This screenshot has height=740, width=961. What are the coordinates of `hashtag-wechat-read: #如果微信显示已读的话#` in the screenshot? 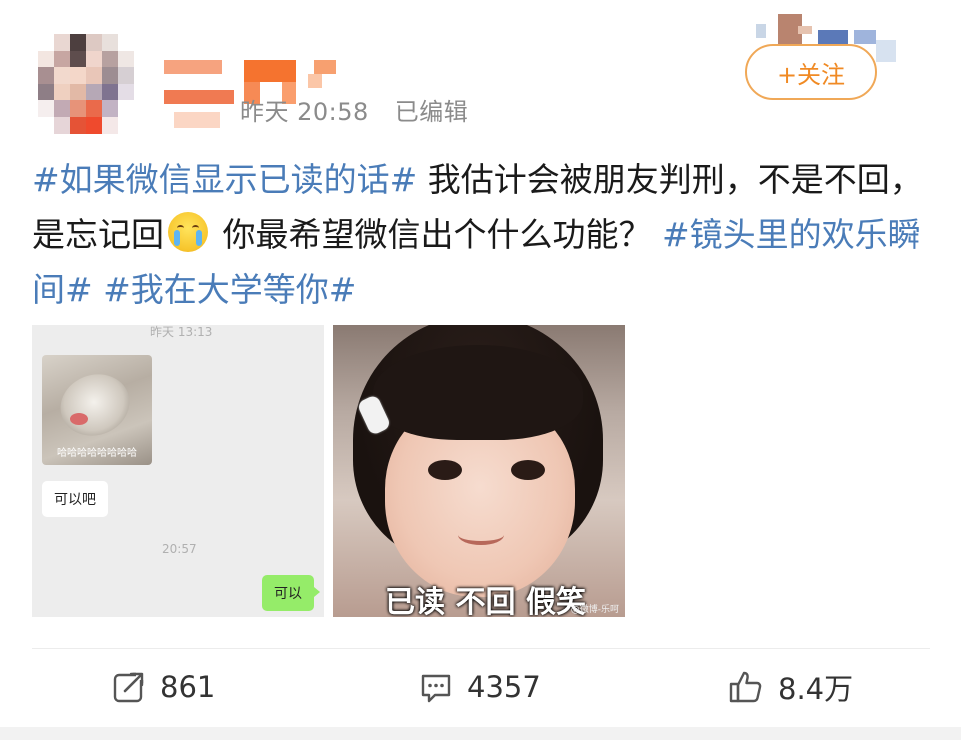 It's located at (224, 179).